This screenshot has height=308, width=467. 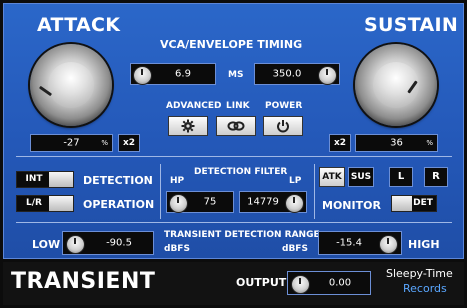 I want to click on power-label: POWER, so click(x=284, y=106).